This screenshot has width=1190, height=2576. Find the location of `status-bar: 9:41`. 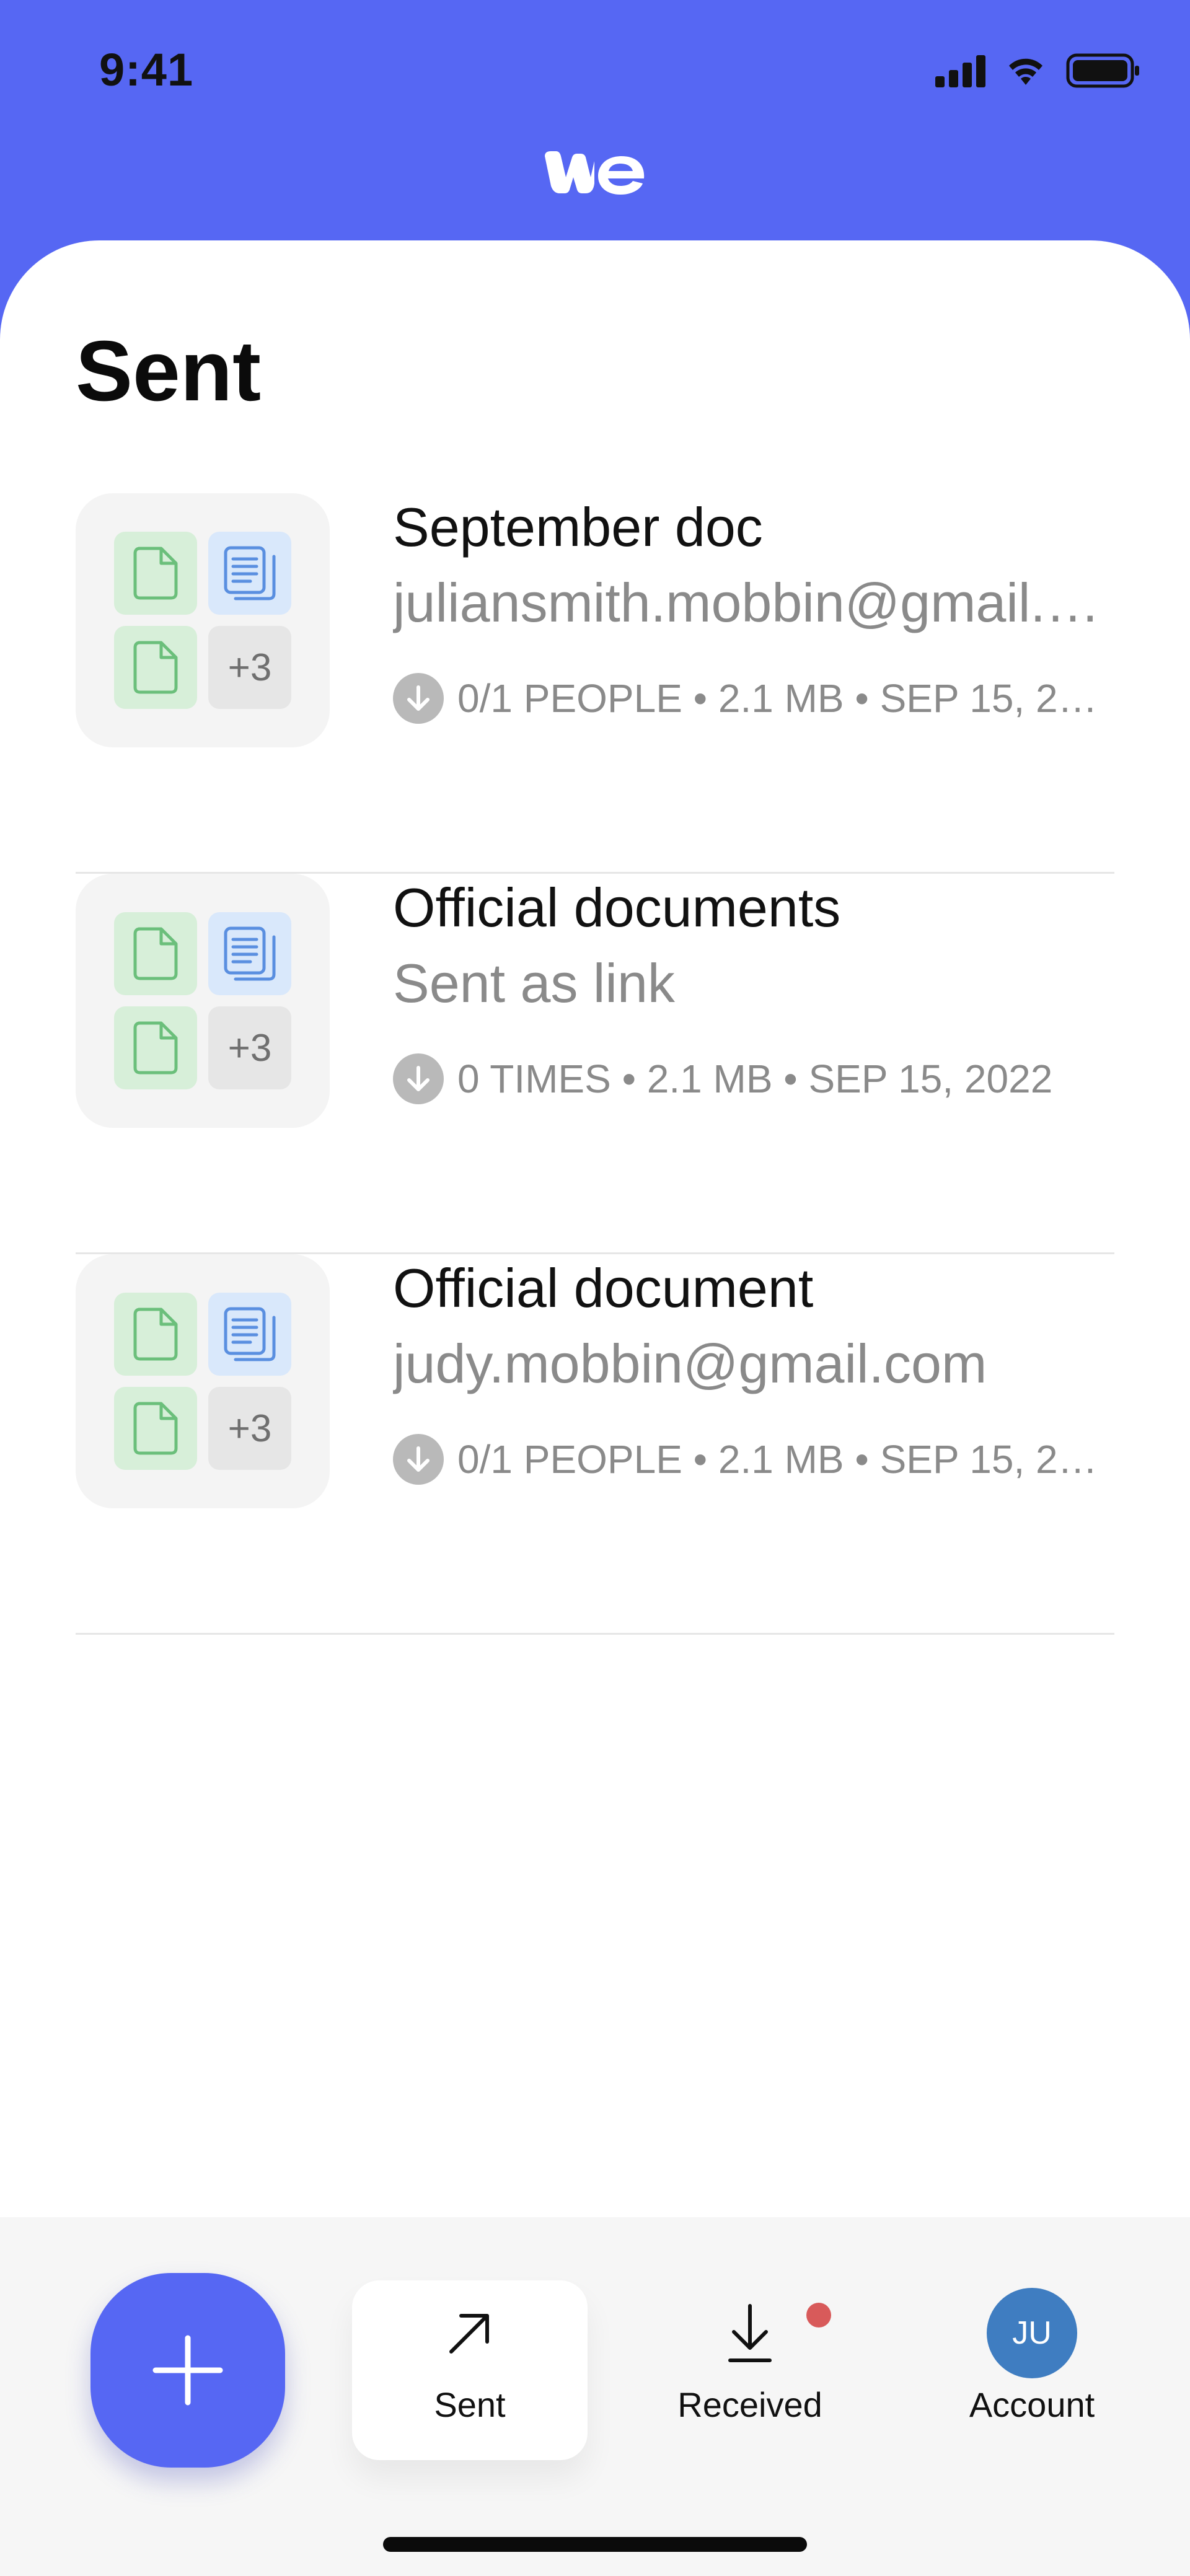

status-bar: 9:41 is located at coordinates (595, 71).